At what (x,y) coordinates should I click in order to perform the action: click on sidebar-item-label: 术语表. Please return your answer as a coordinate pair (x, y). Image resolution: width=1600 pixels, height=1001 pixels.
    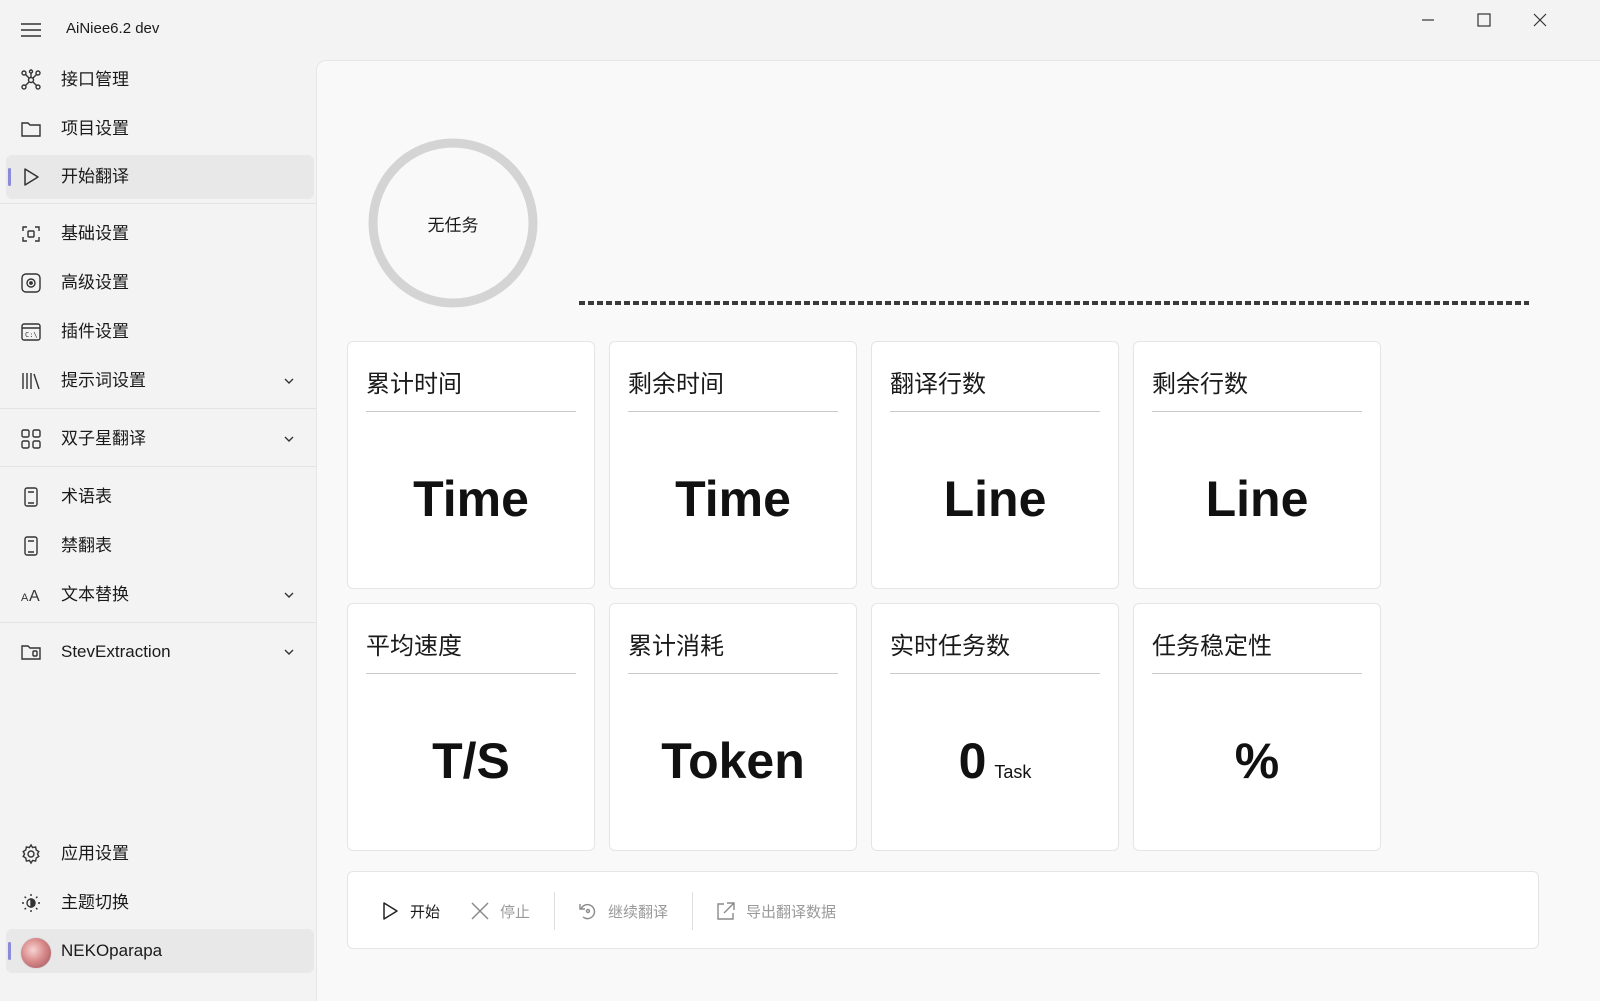
    Looking at the image, I should click on (86, 496).